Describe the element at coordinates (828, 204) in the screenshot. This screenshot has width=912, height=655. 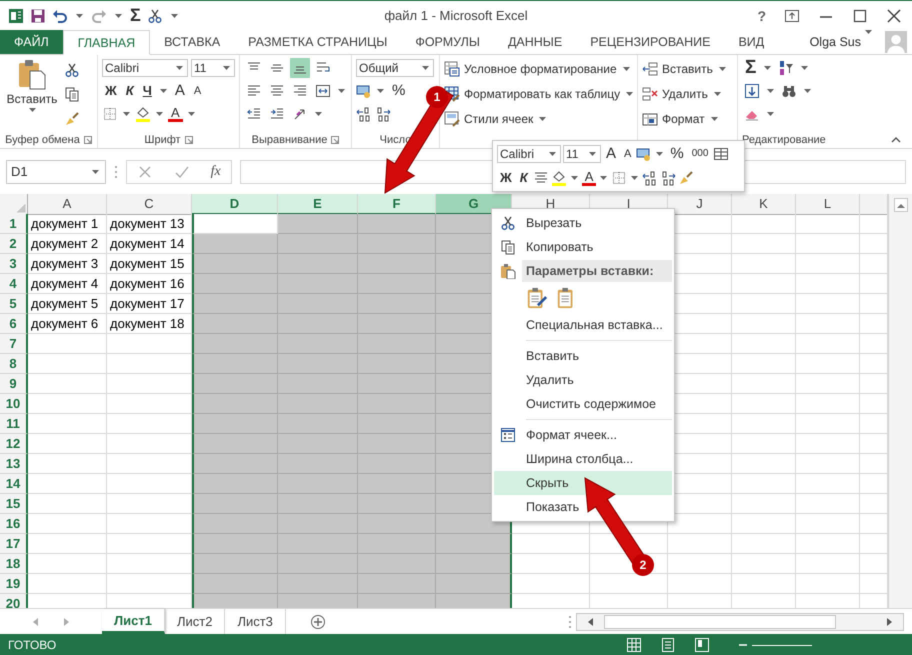
I see `column-header: L` at that location.